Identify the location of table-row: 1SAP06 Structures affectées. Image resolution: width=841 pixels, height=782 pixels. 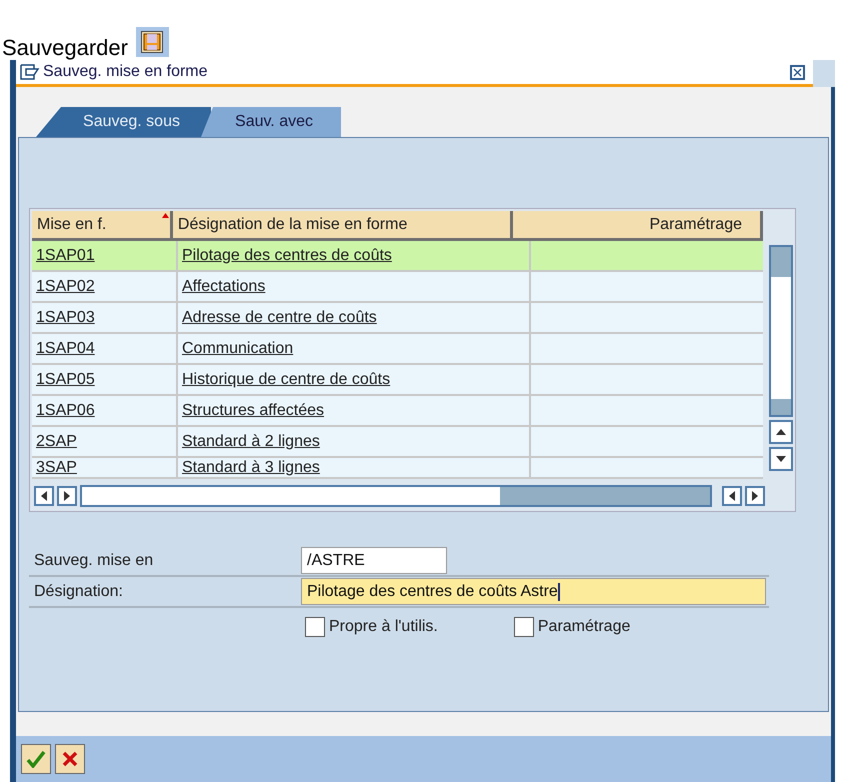
(397, 411).